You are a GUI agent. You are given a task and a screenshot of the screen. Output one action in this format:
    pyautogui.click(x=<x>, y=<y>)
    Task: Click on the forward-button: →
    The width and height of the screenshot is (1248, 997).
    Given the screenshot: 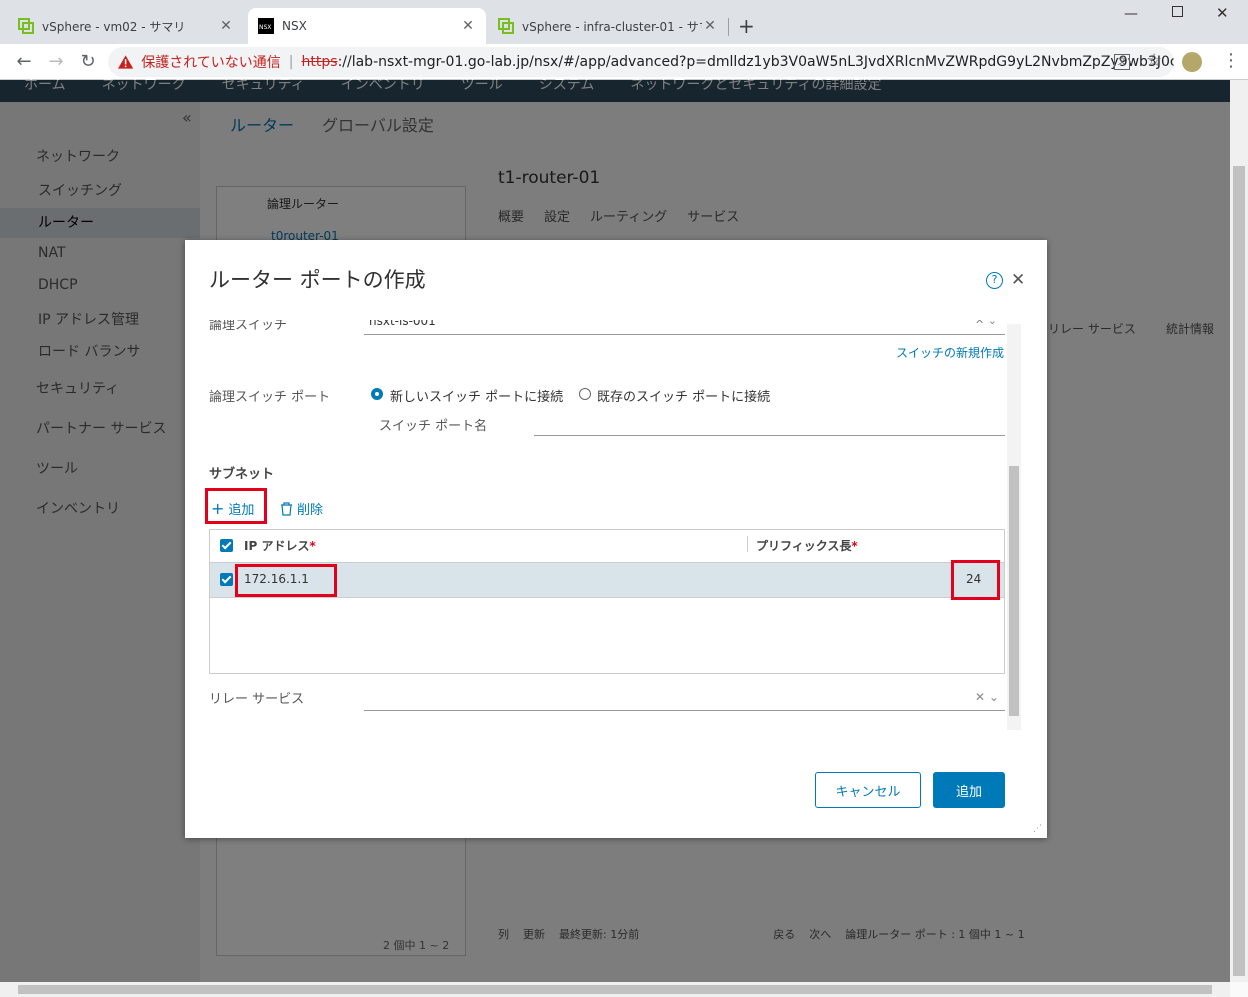 What is the action you would take?
    pyautogui.click(x=56, y=62)
    